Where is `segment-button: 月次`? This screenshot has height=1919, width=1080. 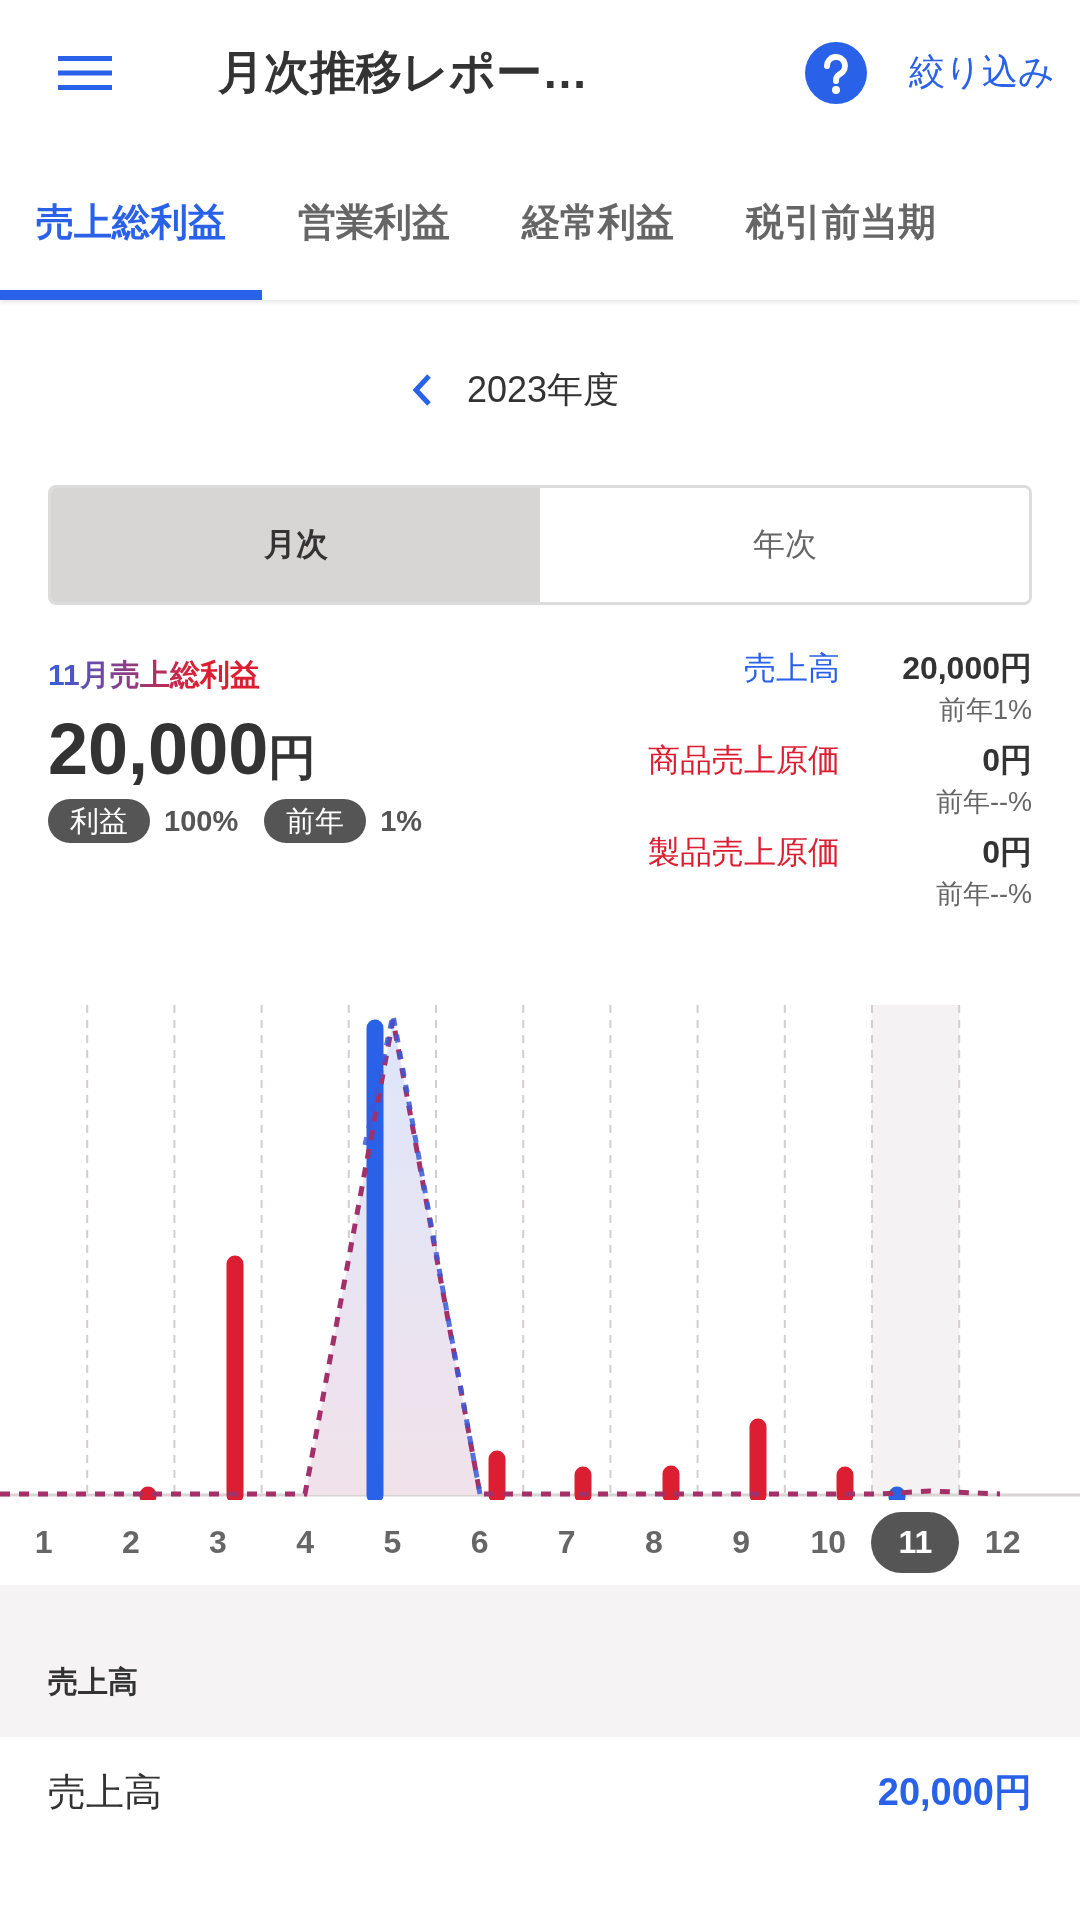 segment-button: 月次 is located at coordinates (295, 545).